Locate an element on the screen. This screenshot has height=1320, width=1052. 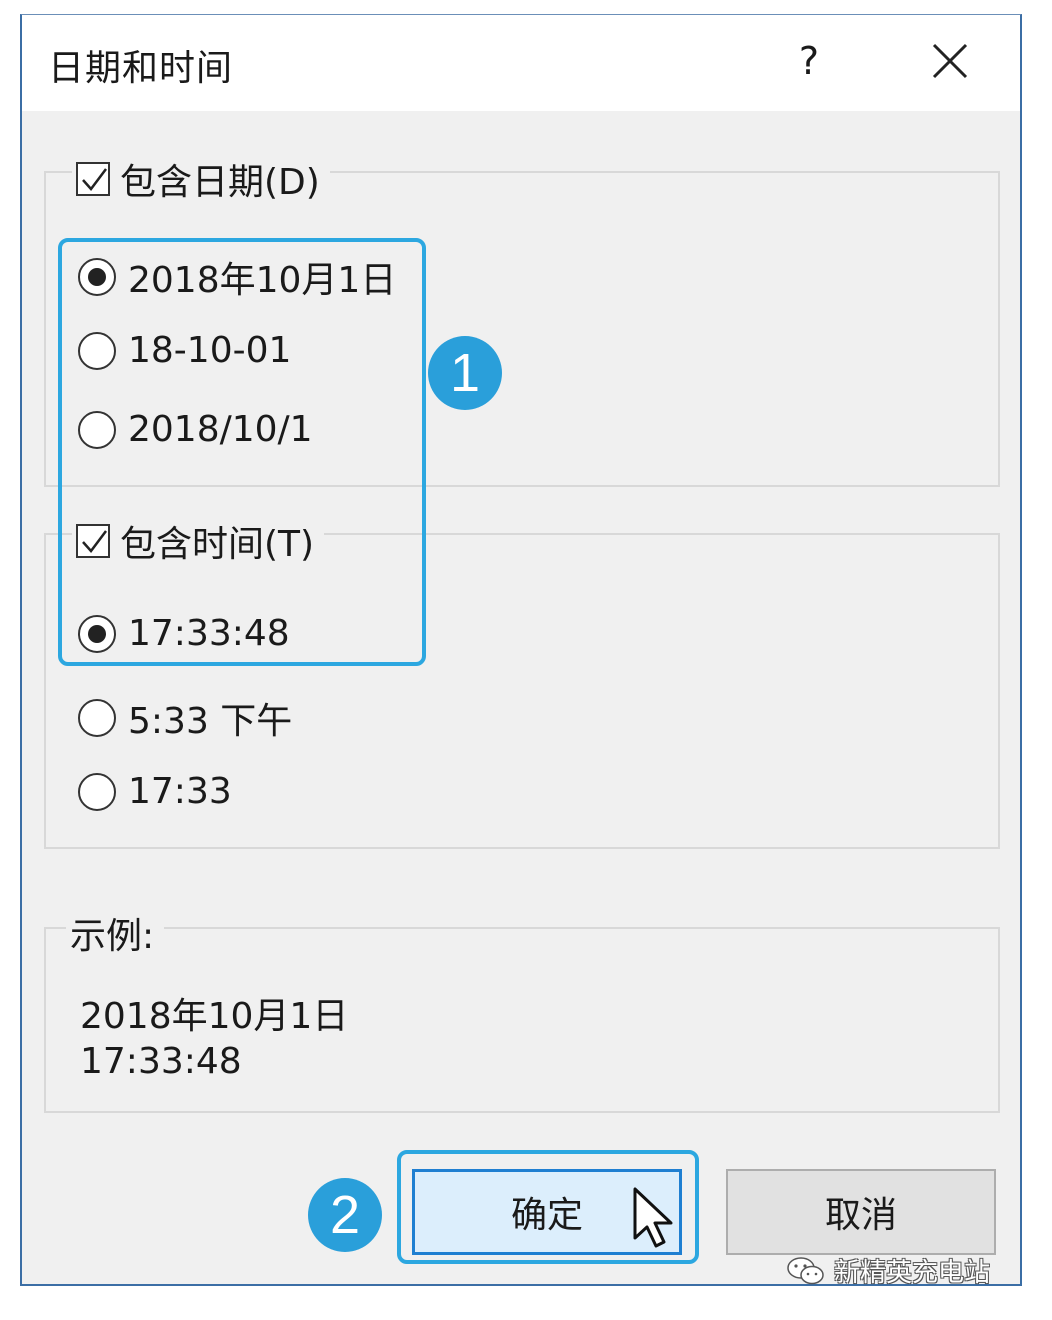
checkbox-checked-icon is located at coordinates (93, 179).